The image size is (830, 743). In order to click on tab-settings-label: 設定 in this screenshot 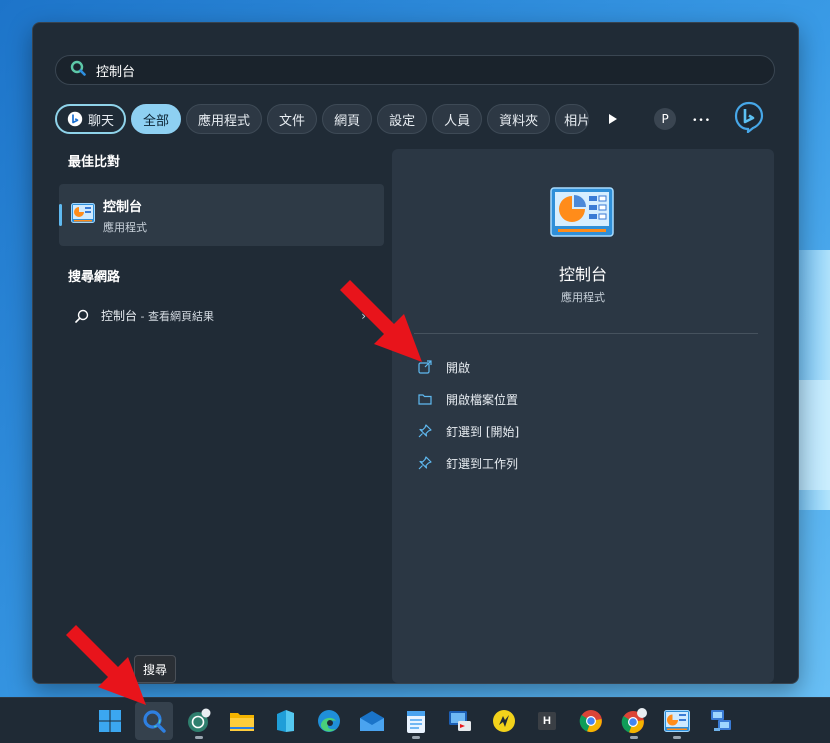, I will do `click(402, 121)`.